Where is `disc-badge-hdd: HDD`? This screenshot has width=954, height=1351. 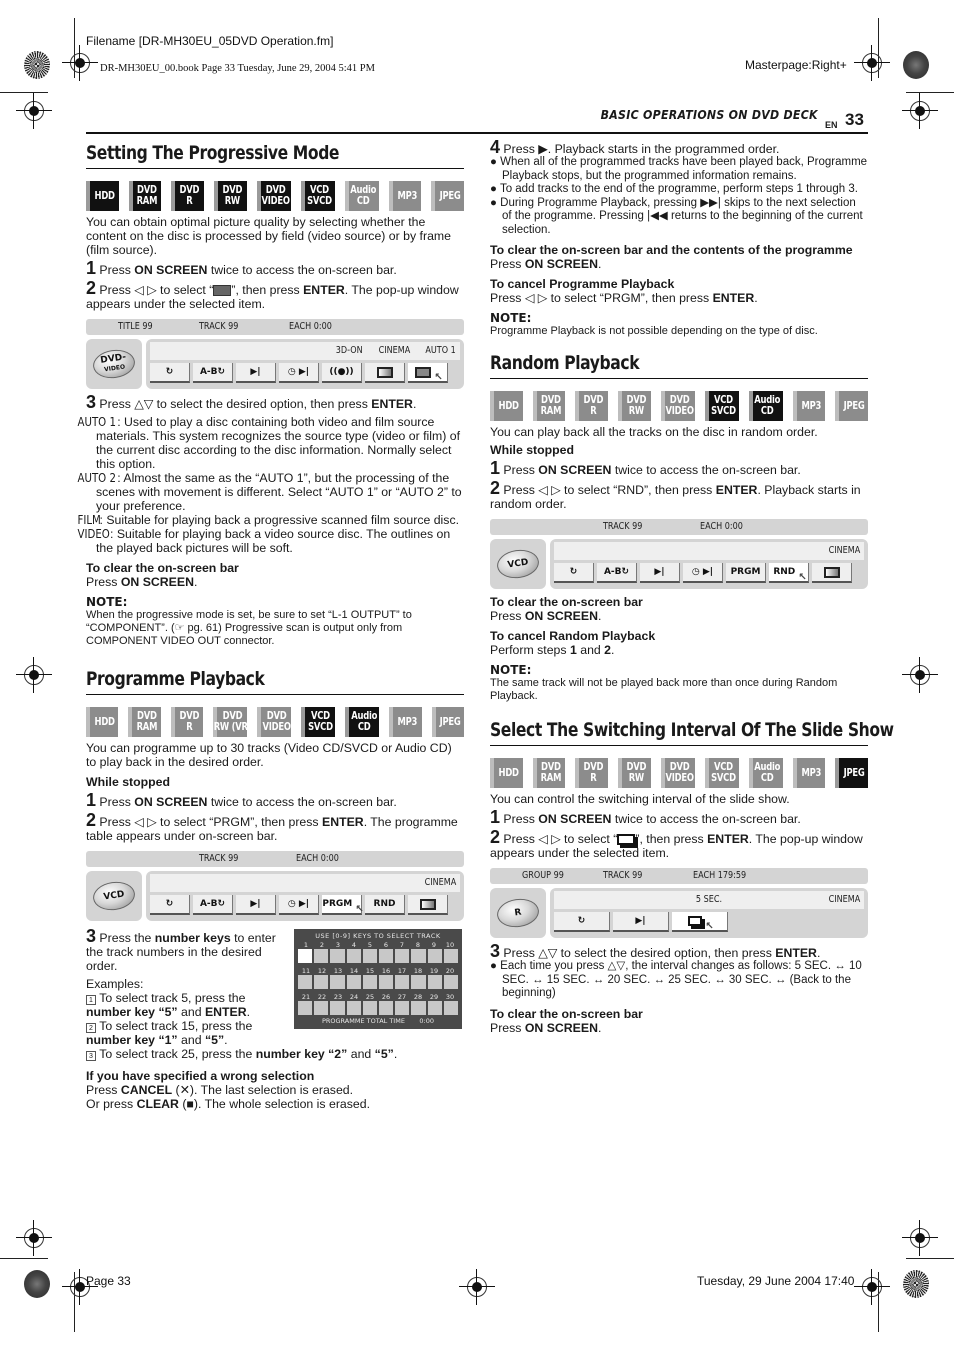
disc-badge-hdd: HDD is located at coordinates (102, 196).